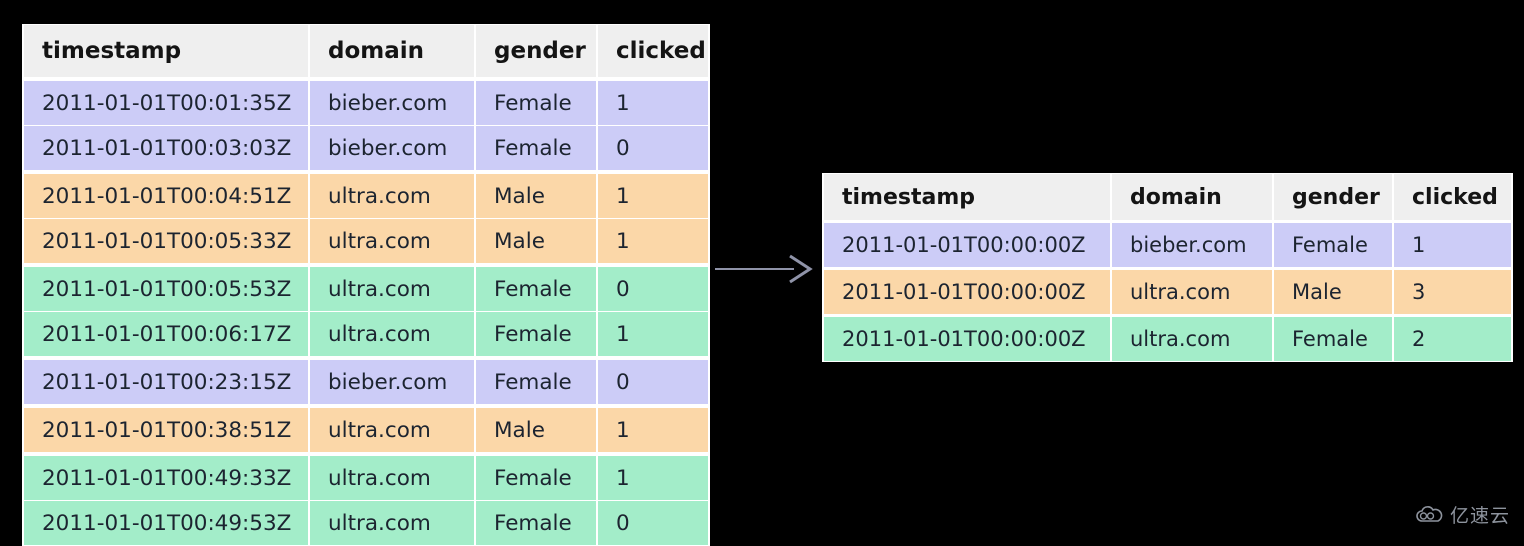 The image size is (1524, 546). I want to click on table-row: 2011-01-01T00:05:53Z ultra.com Female 0, so click(366, 287).